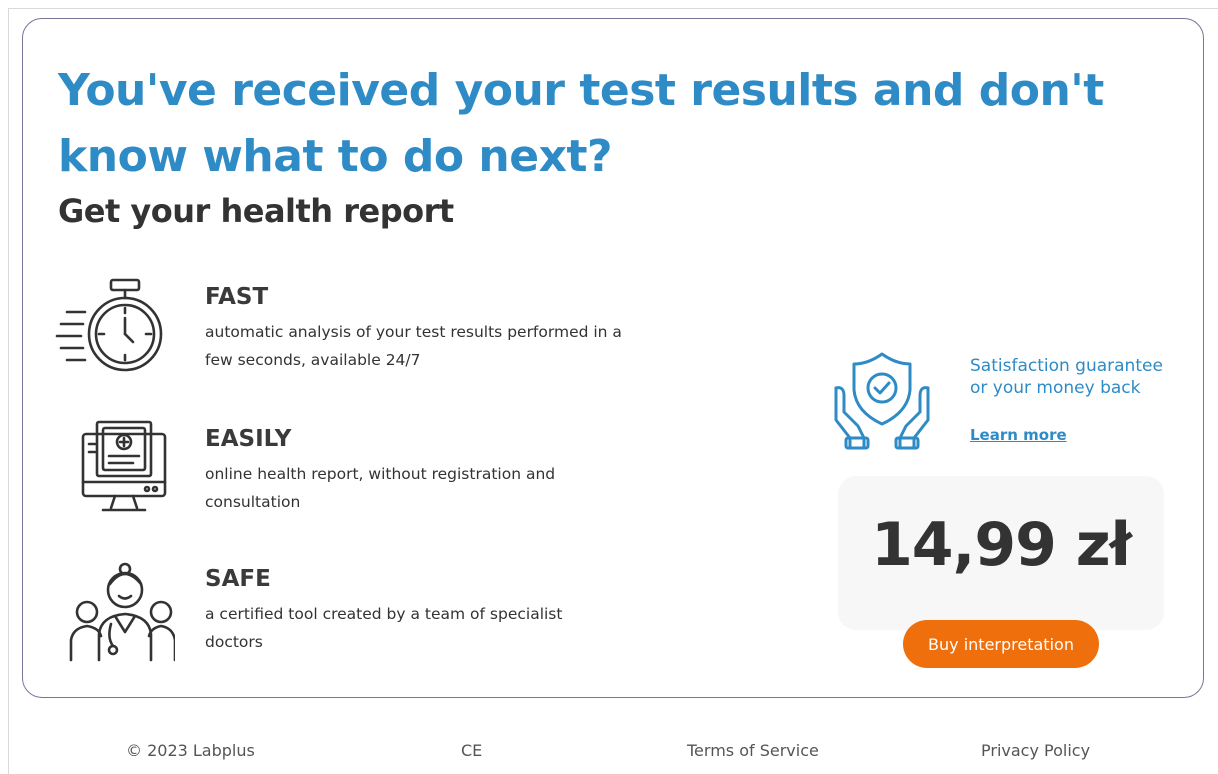 The width and height of the screenshot is (1218, 774). Describe the element at coordinates (753, 750) in the screenshot. I see `footer-terms-link: Terms of Service` at that location.